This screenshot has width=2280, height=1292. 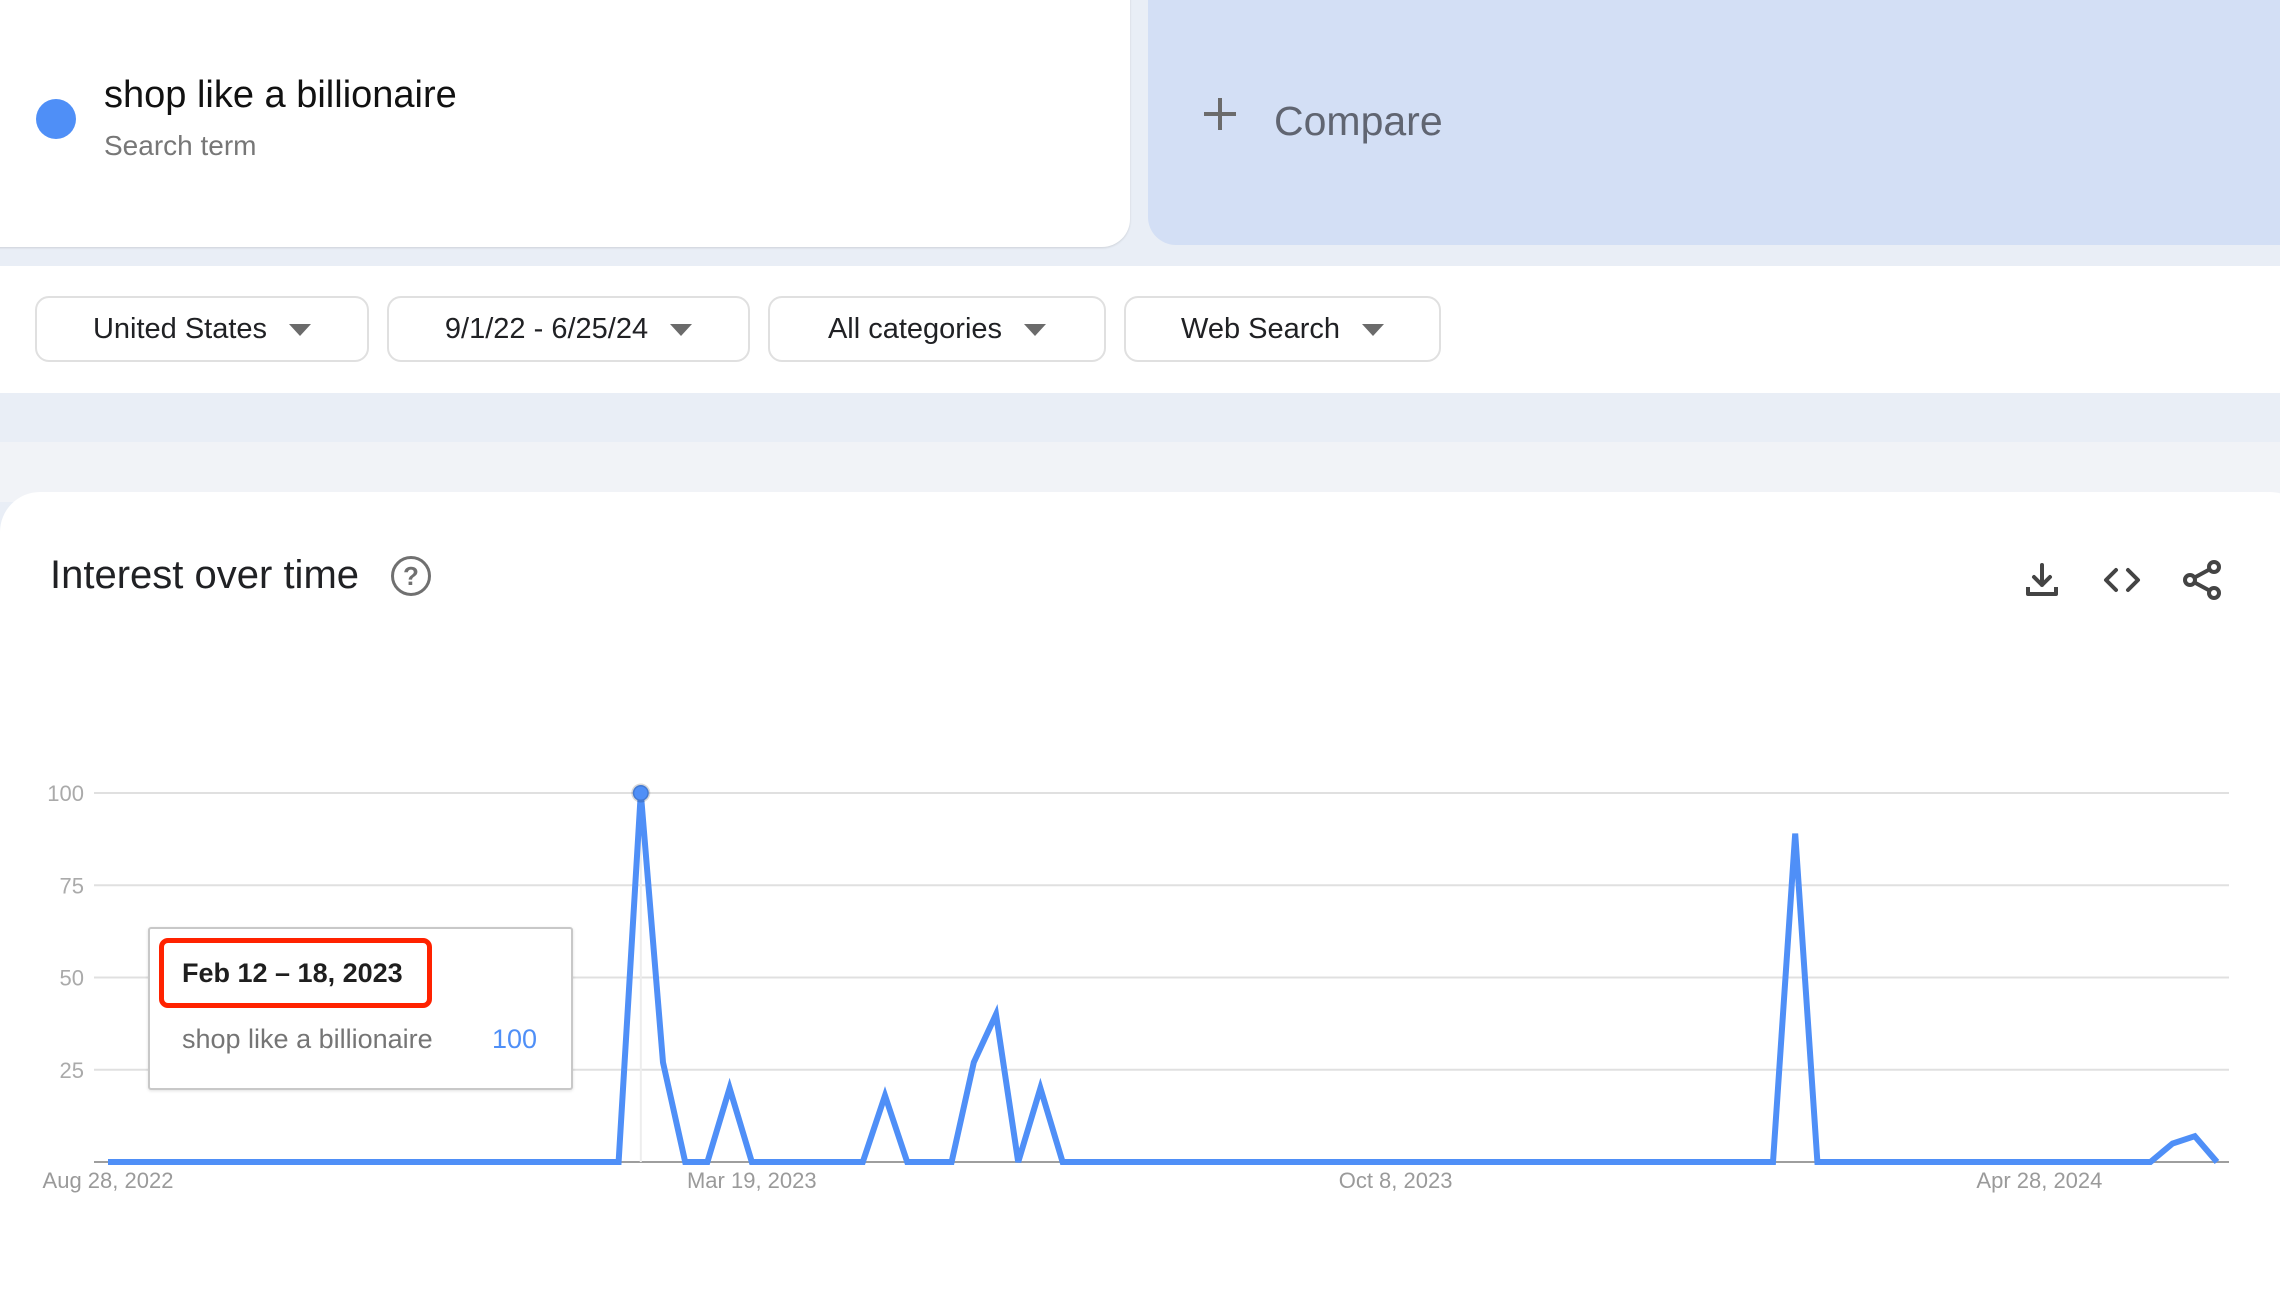 I want to click on x-tick-label: Aug 28, 2022, so click(x=108, y=1180).